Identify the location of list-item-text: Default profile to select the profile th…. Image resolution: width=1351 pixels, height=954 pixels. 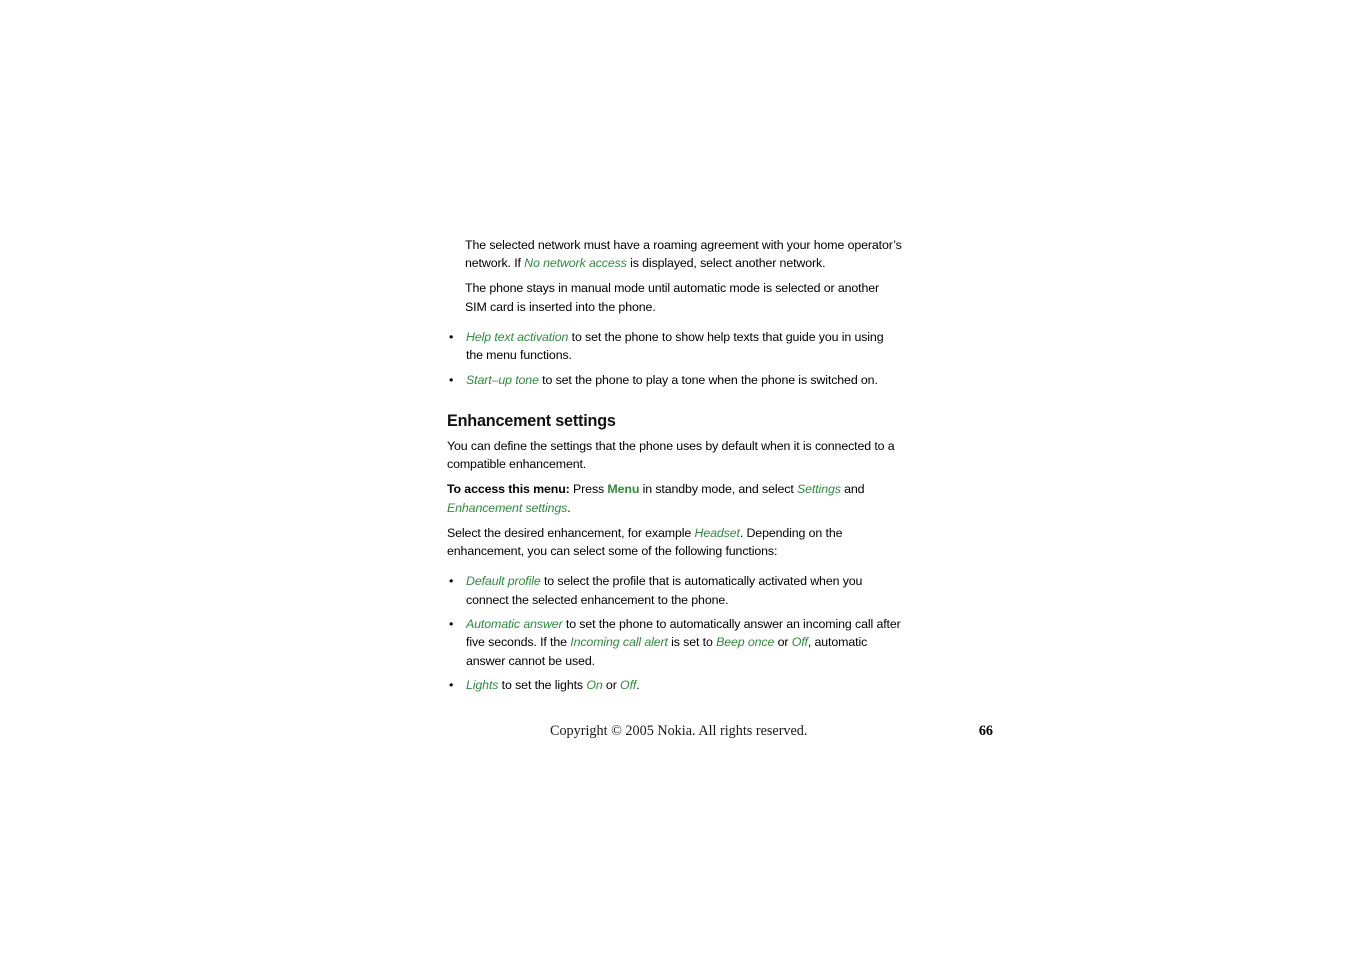
(664, 590).